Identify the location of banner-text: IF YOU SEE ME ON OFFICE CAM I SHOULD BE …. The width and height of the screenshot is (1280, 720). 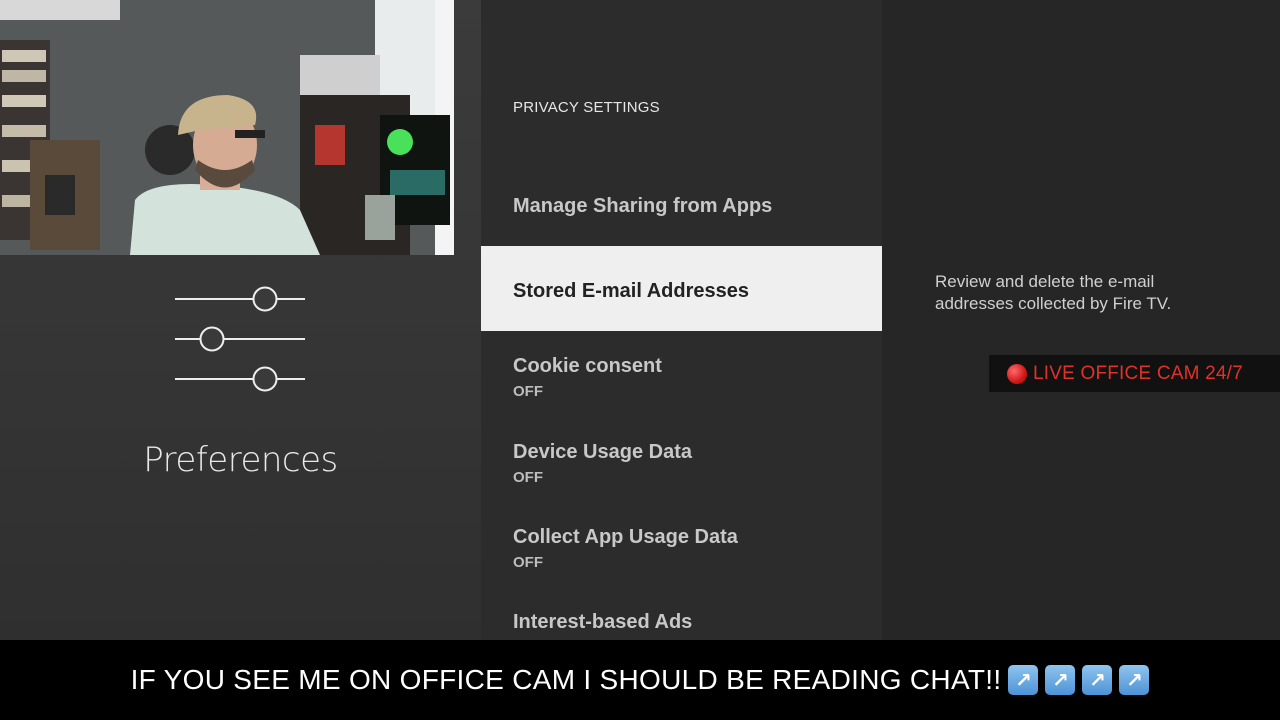
(566, 679).